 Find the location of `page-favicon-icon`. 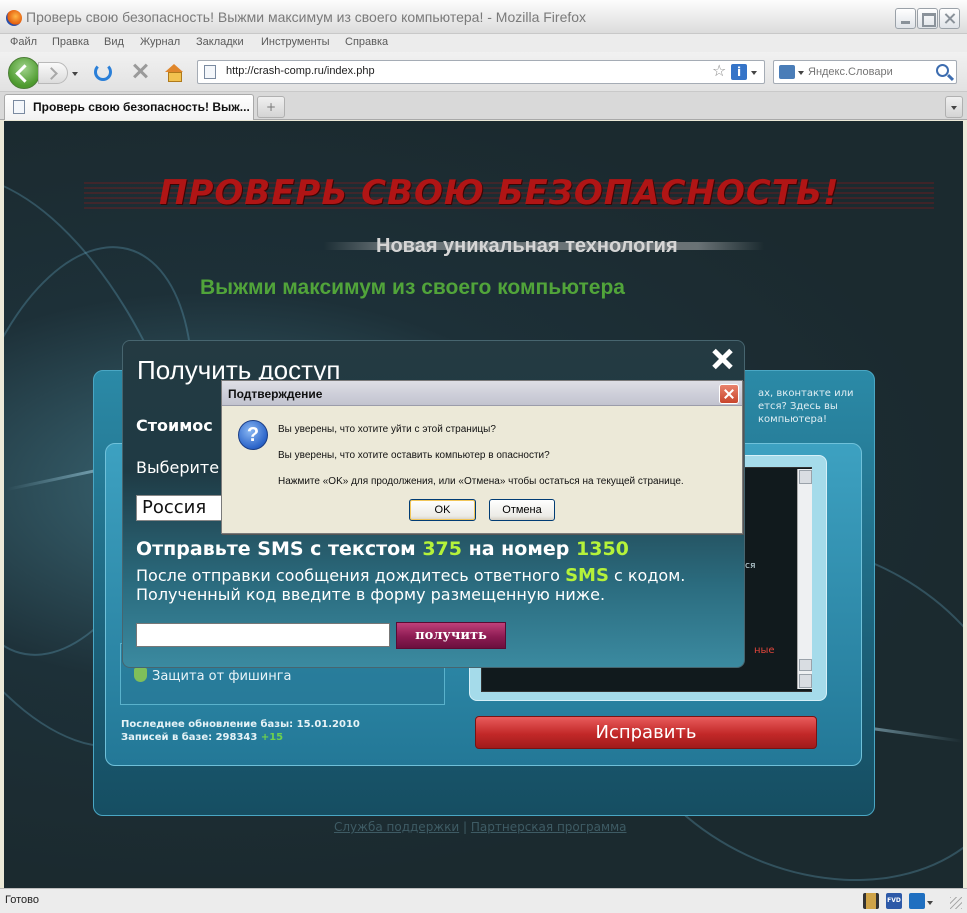

page-favicon-icon is located at coordinates (210, 72).